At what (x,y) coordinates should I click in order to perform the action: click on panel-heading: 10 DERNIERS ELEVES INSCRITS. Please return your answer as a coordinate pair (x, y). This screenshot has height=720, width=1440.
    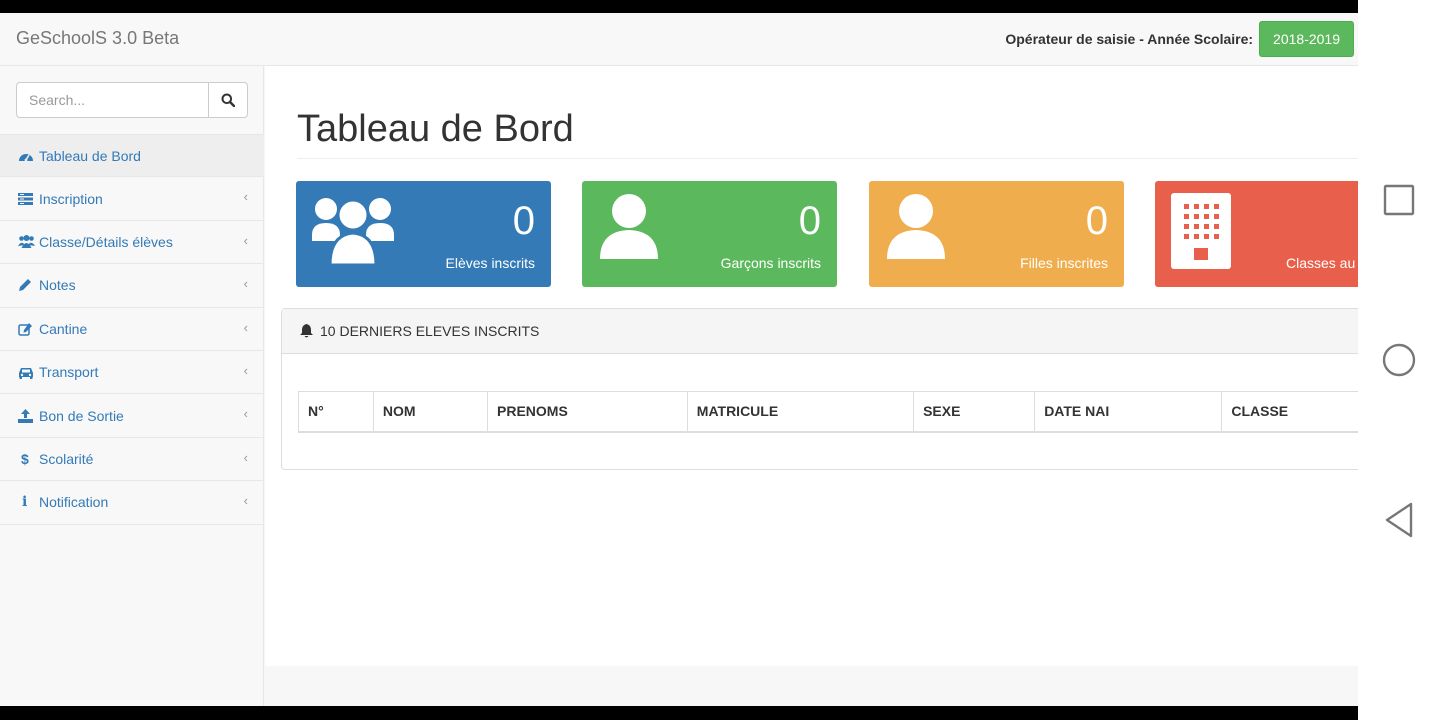
    Looking at the image, I should click on (820, 331).